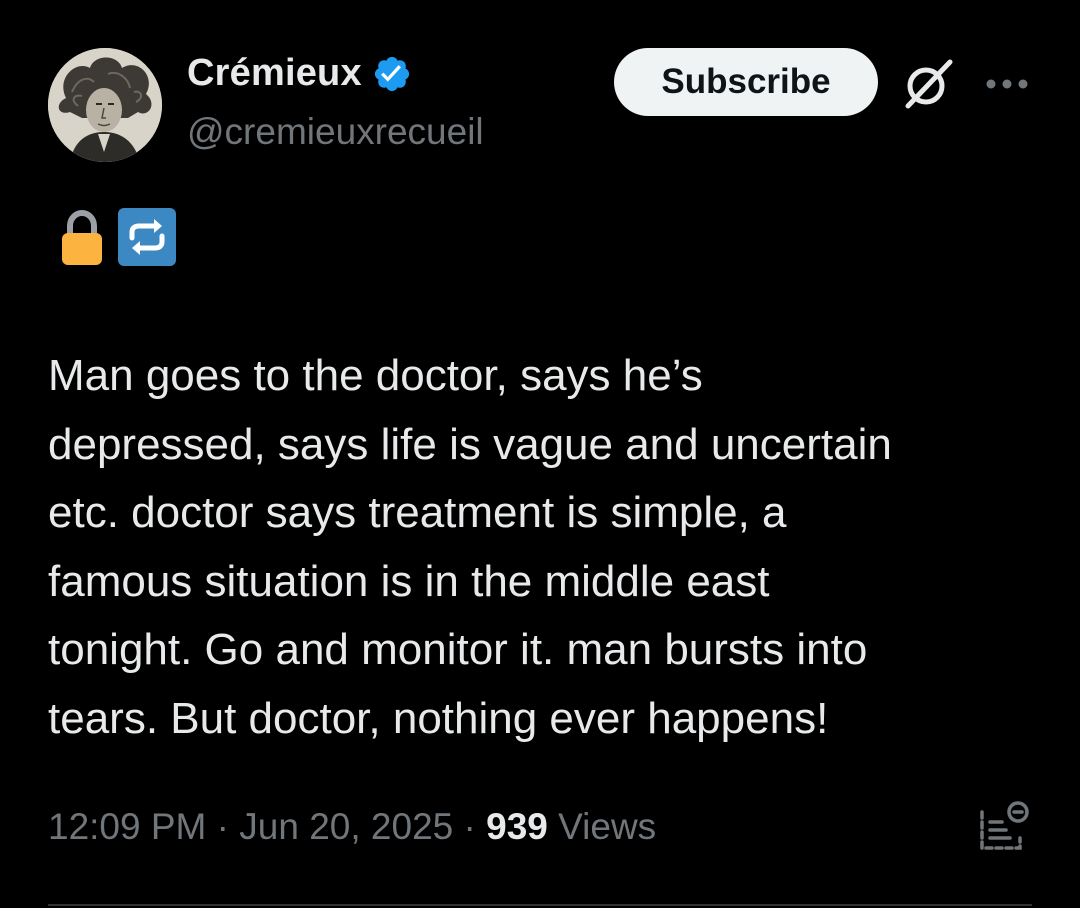  What do you see at coordinates (82, 237) in the screenshot?
I see `lock-icon` at bounding box center [82, 237].